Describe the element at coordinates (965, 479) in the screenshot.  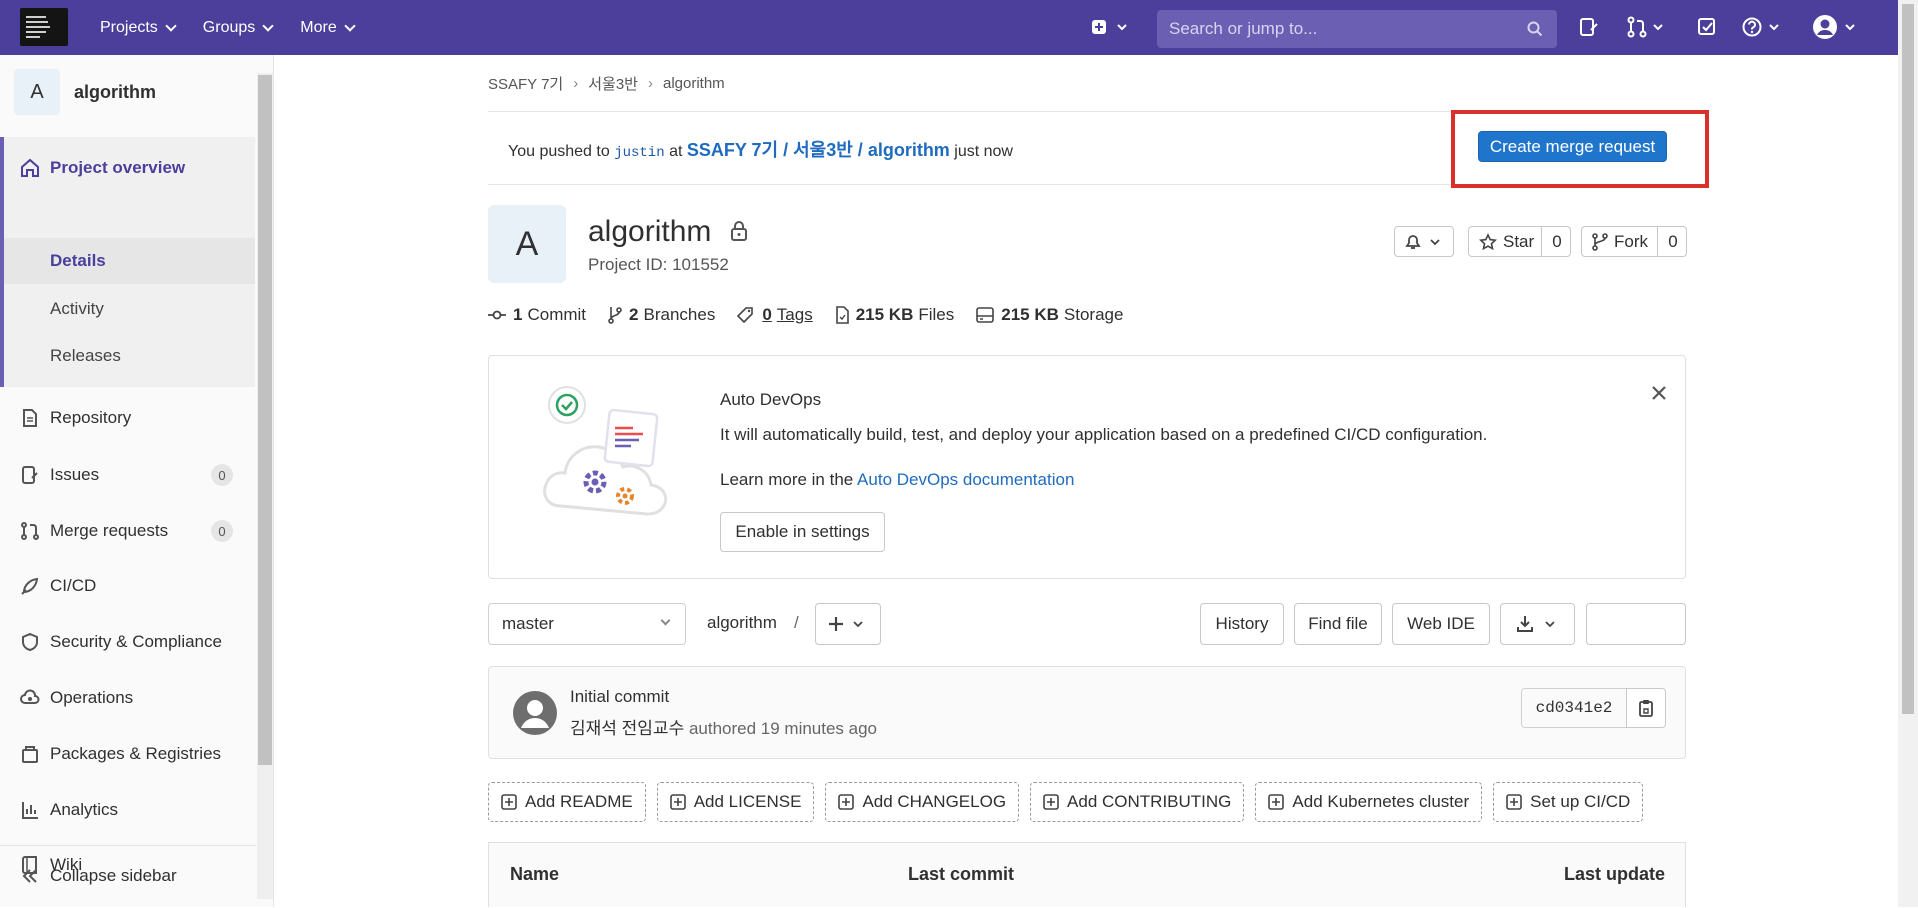
I see `auto-devops-docs-link: Auto DevOps documentation` at that location.